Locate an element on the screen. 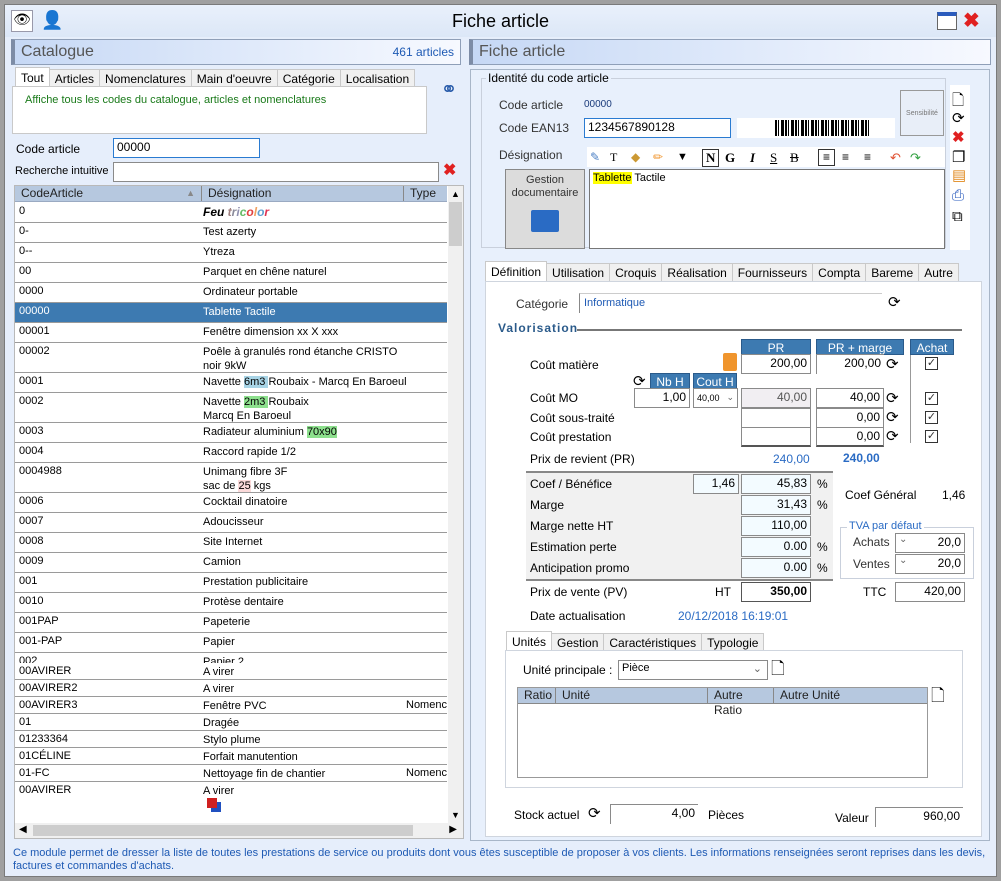 The image size is (1001, 881). archive-icon: ▤ is located at coordinates (959, 175).